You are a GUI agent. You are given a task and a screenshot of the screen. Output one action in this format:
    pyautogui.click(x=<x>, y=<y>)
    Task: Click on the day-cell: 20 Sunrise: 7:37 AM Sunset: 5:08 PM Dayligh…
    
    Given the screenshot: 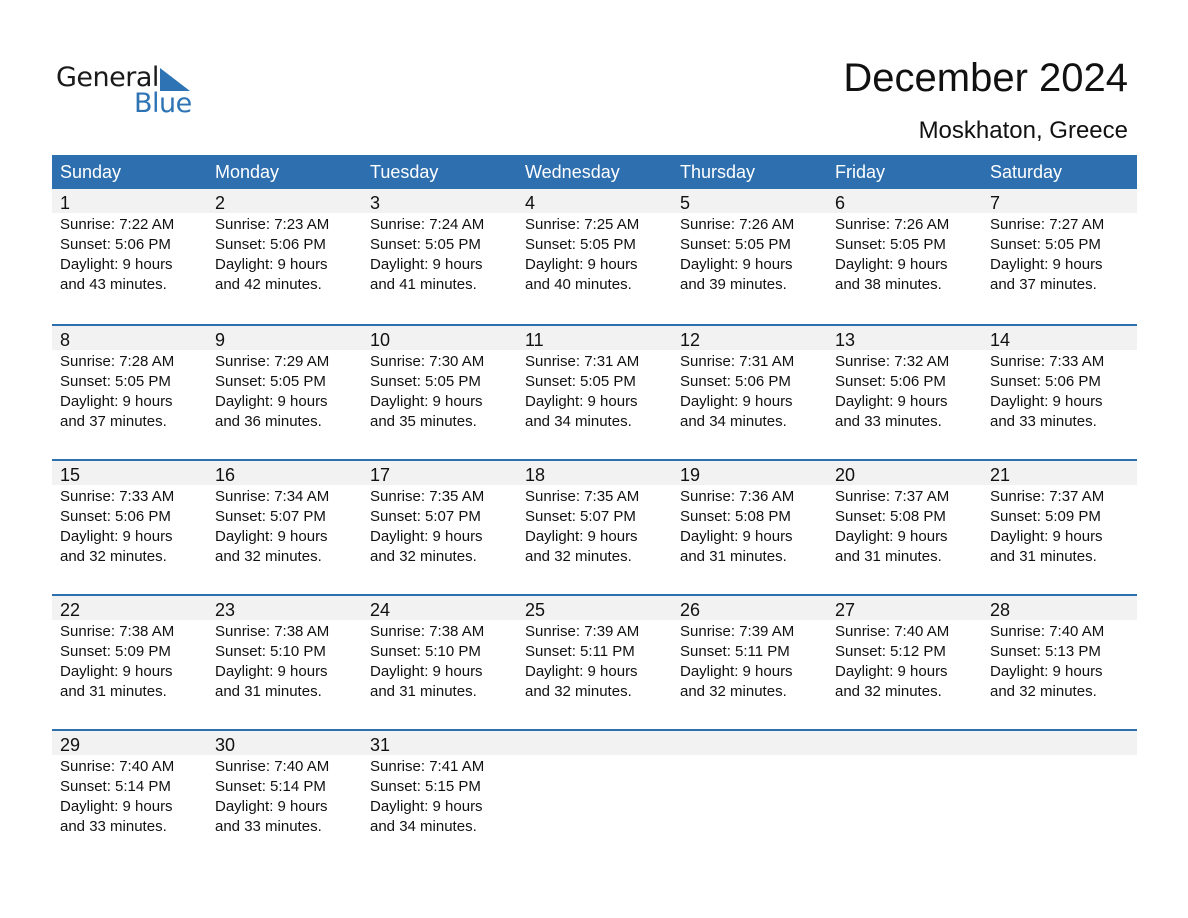 What is the action you would take?
    pyautogui.click(x=904, y=514)
    